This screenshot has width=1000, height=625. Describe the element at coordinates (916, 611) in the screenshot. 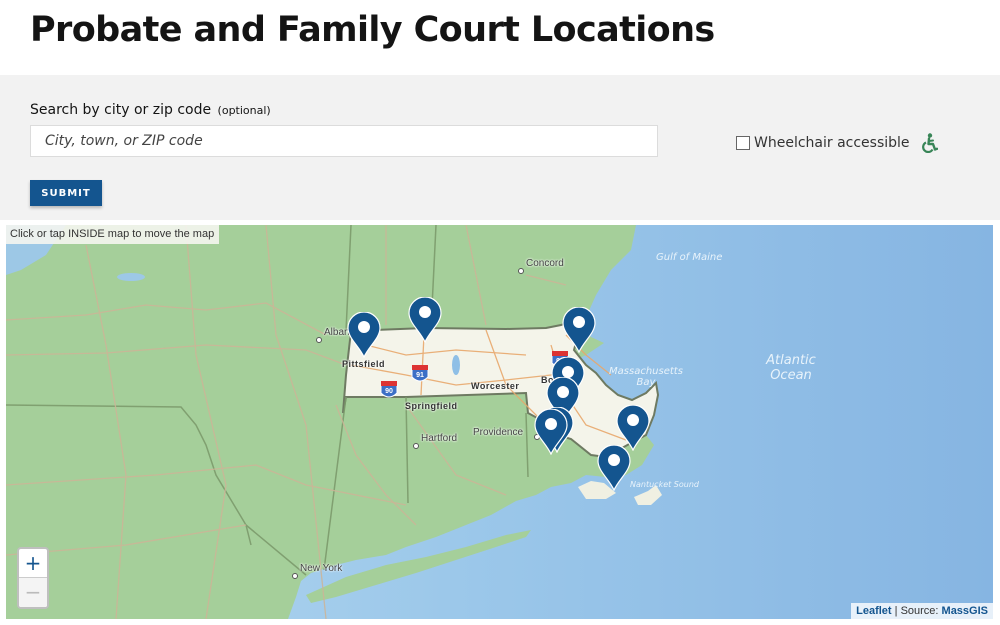

I see `attribution-separator: | Source:` at that location.